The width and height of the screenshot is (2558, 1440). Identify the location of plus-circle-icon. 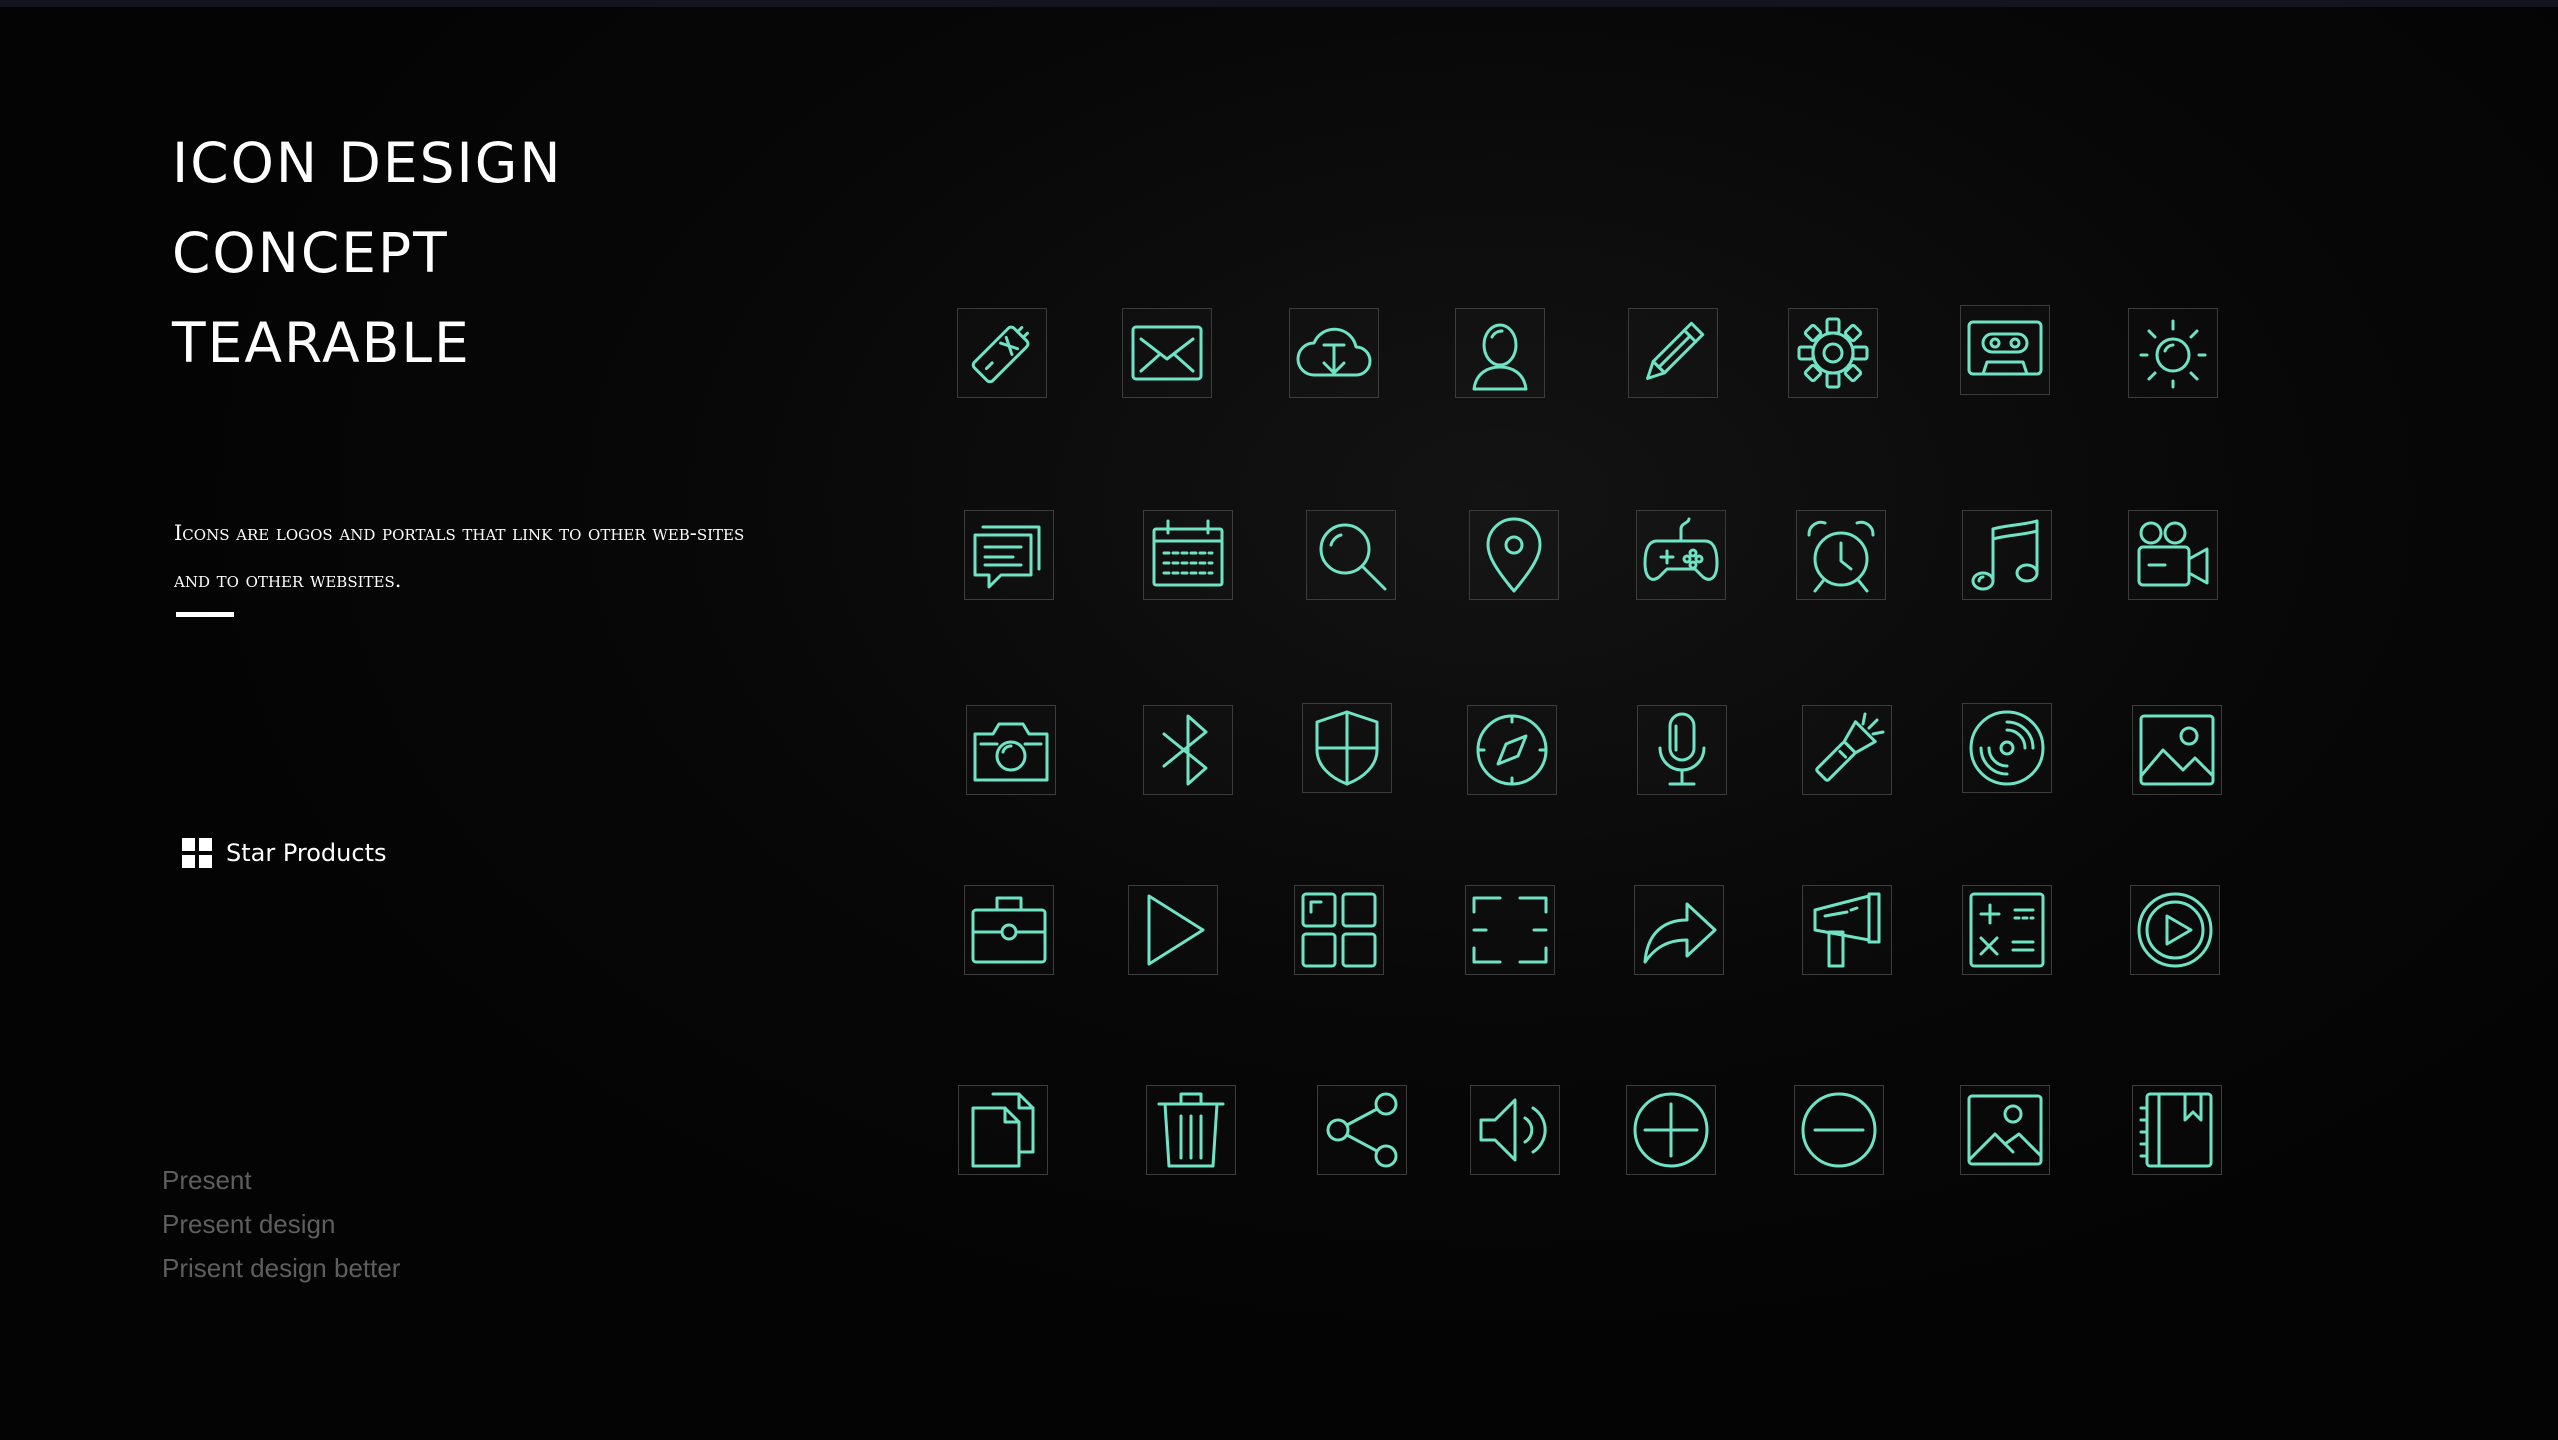
(1671, 1130).